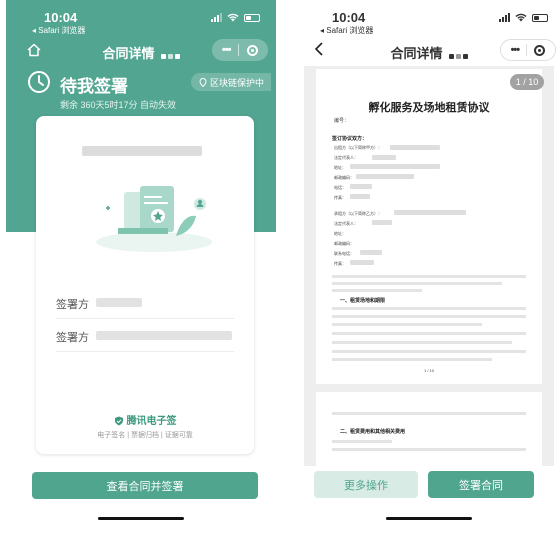 Image resolution: width=558 pixels, height=534 pixels. I want to click on page-indicator: 1 / 10, so click(527, 82).